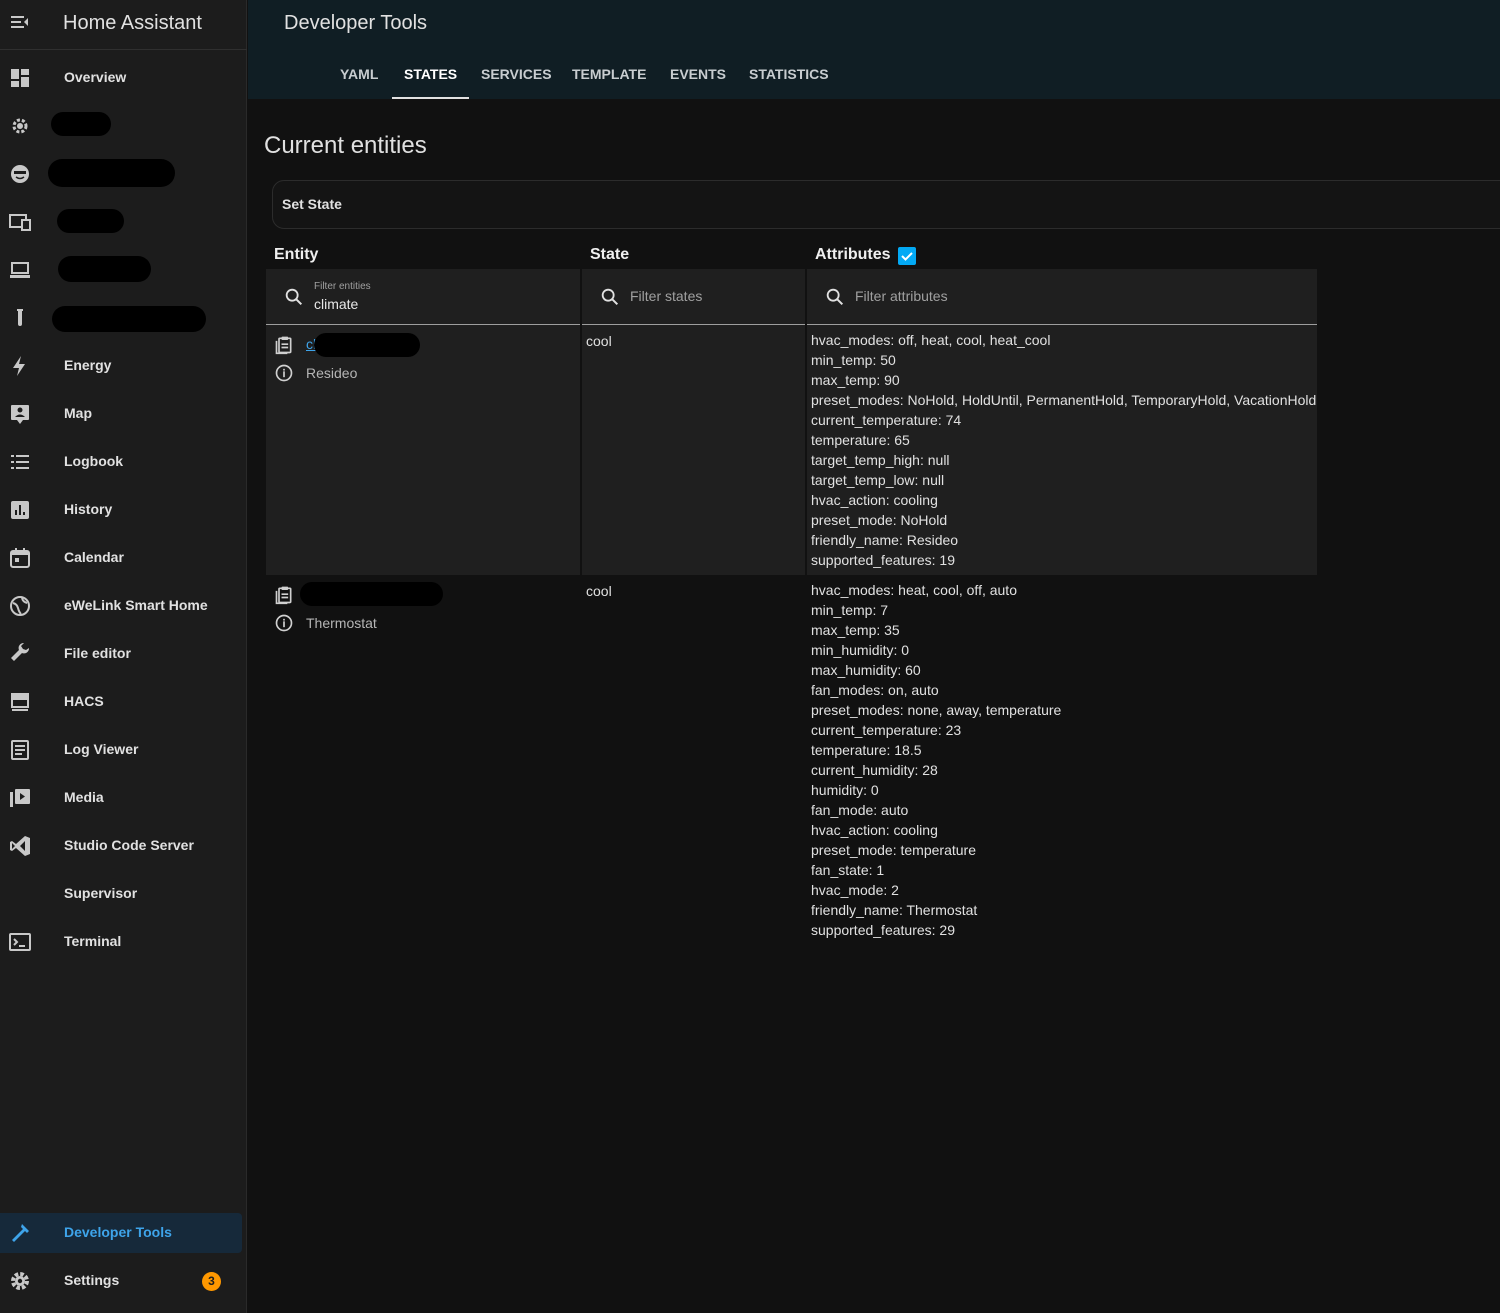 The height and width of the screenshot is (1313, 1500). I want to click on redacted-label, so click(104, 269).